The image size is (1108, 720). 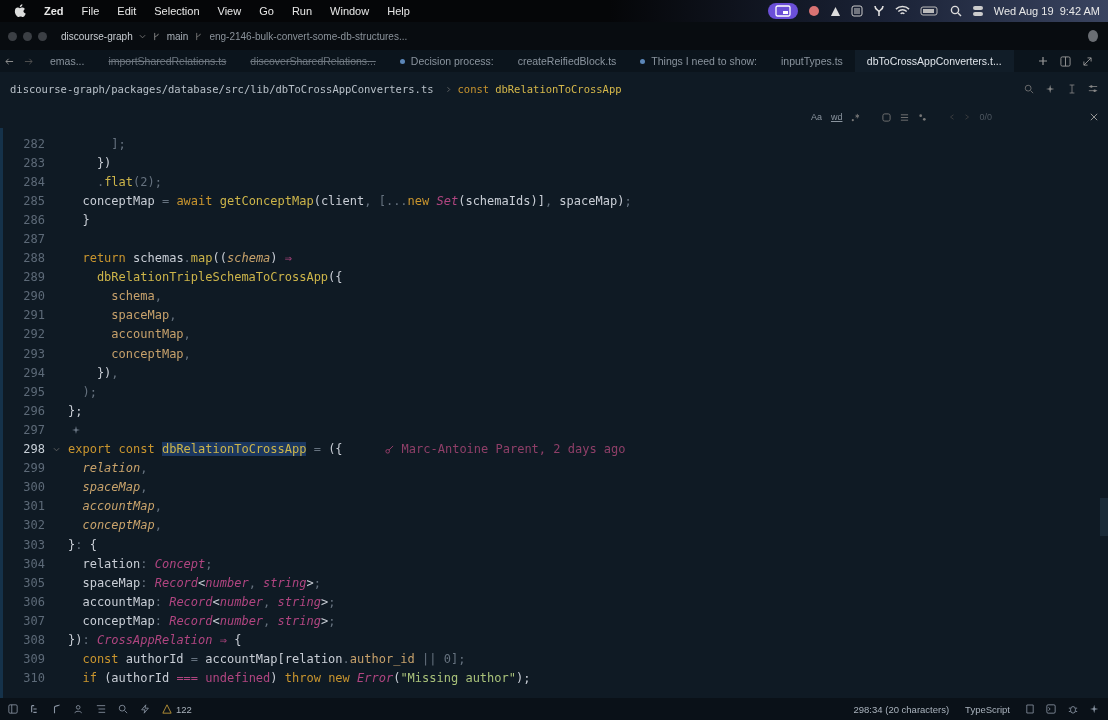 I want to click on line-number: 306, so click(x=33, y=601).